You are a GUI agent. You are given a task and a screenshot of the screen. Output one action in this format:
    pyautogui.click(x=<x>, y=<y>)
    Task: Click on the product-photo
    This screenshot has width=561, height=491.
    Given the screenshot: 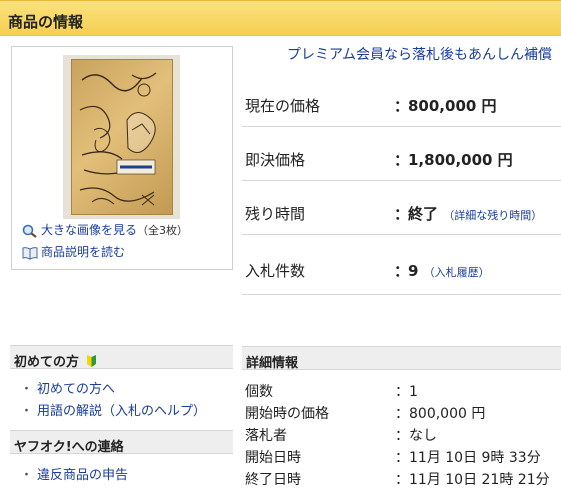 What is the action you would take?
    pyautogui.click(x=122, y=137)
    